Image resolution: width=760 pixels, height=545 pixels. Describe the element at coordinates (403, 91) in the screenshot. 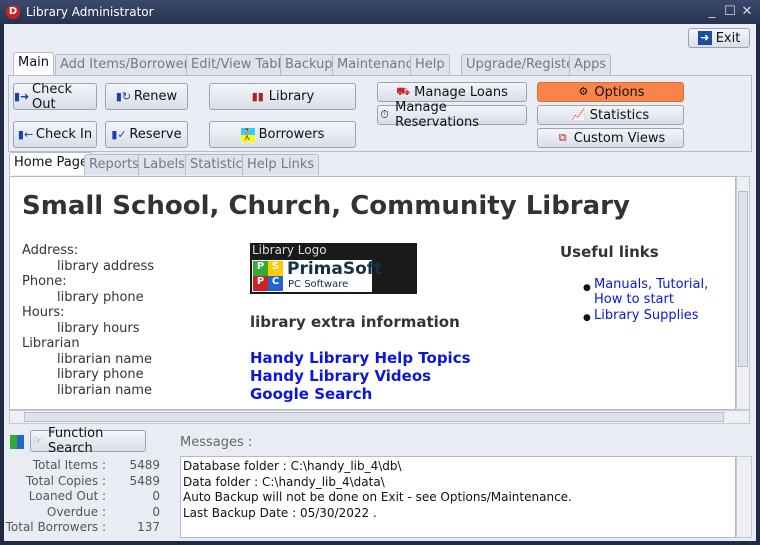

I see `loans-icon: ⛟` at that location.